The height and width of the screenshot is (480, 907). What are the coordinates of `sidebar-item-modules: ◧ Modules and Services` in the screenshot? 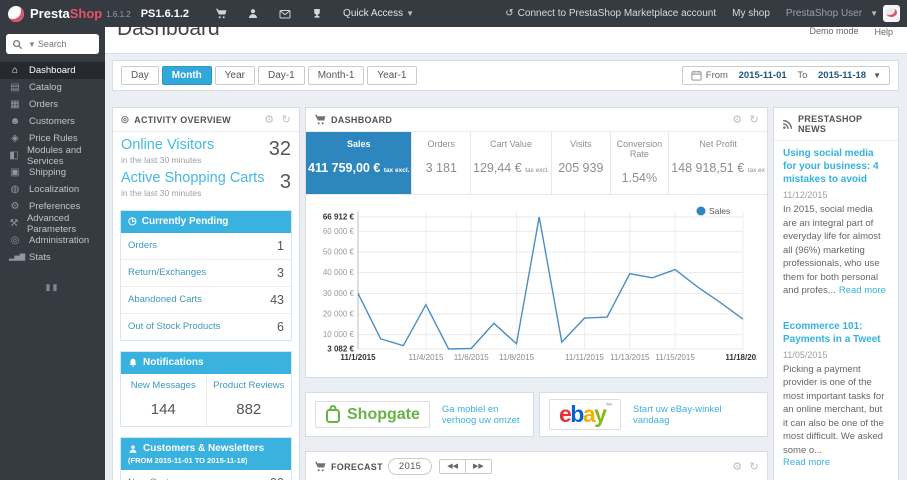 It's located at (52, 156).